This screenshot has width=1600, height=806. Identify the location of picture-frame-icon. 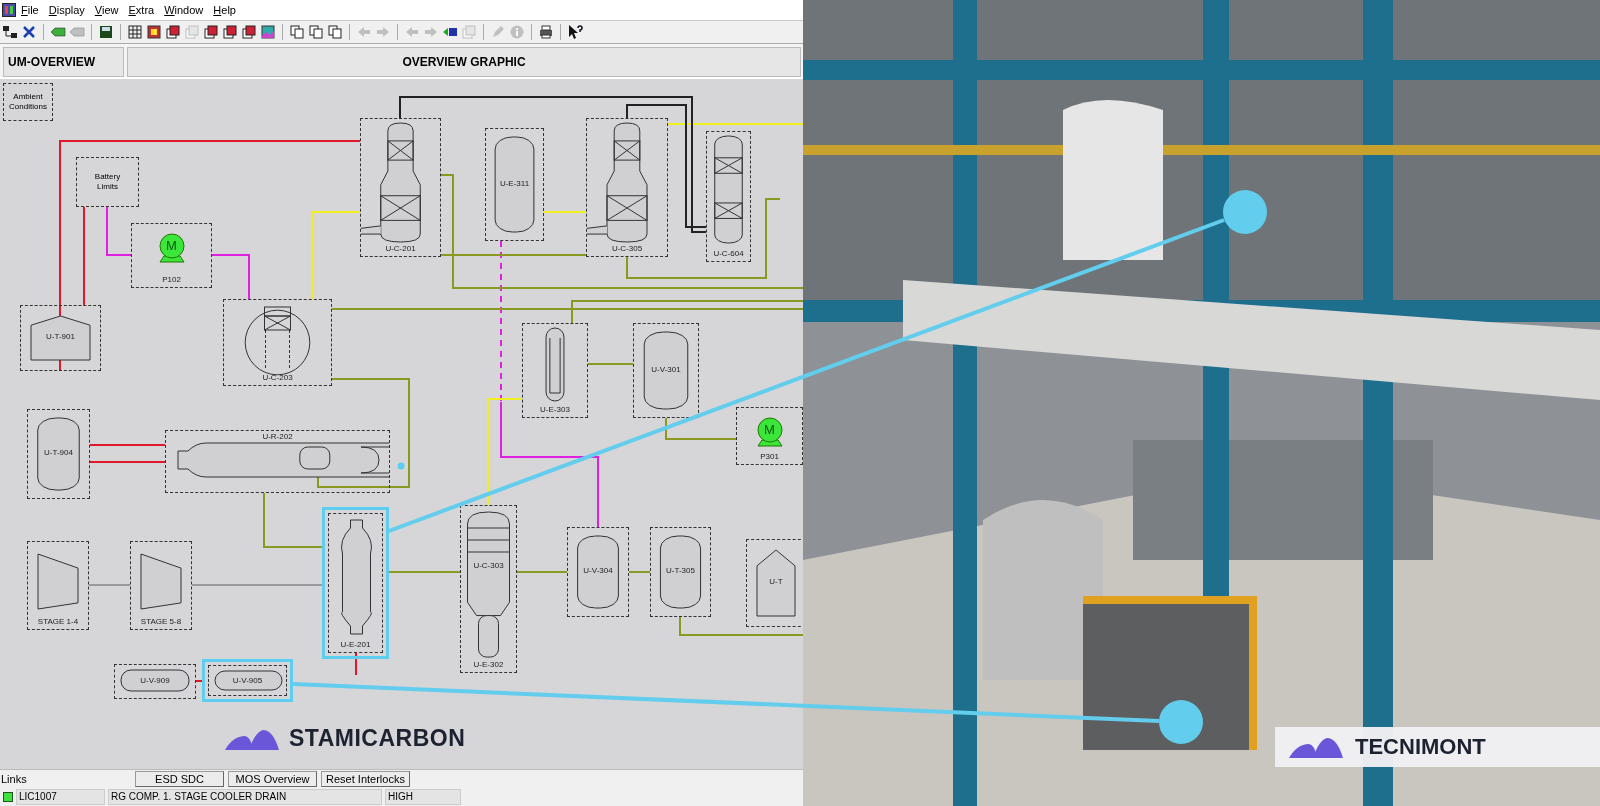
(154, 32).